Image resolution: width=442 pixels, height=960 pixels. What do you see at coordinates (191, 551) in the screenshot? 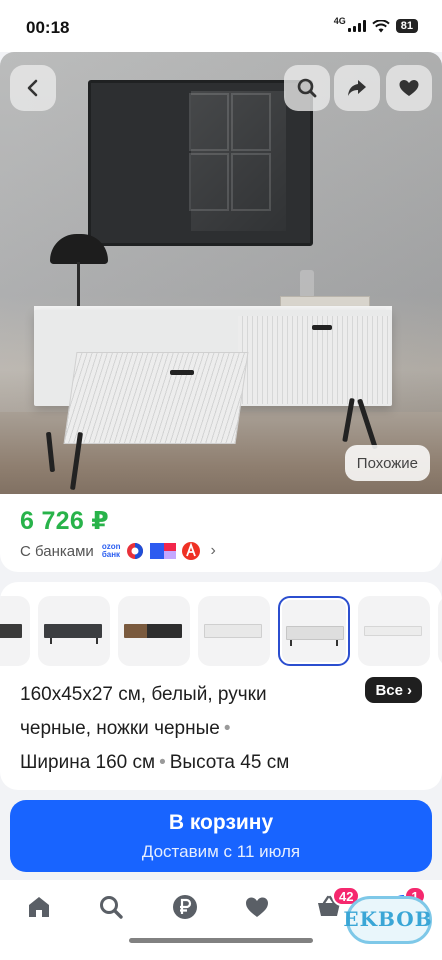
I see `alfa-bank-icon` at bounding box center [191, 551].